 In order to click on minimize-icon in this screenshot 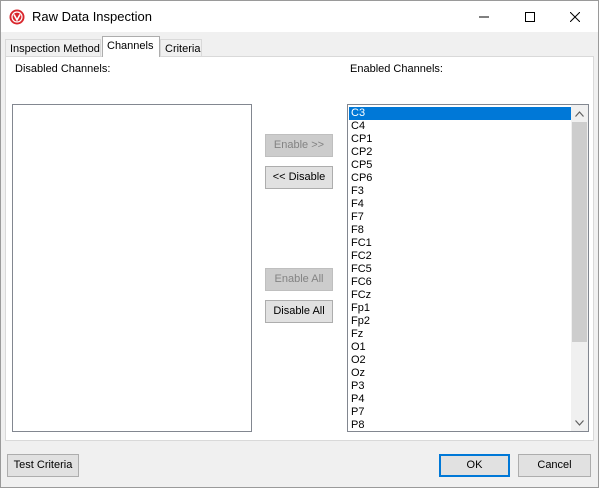, I will do `click(484, 16)`.